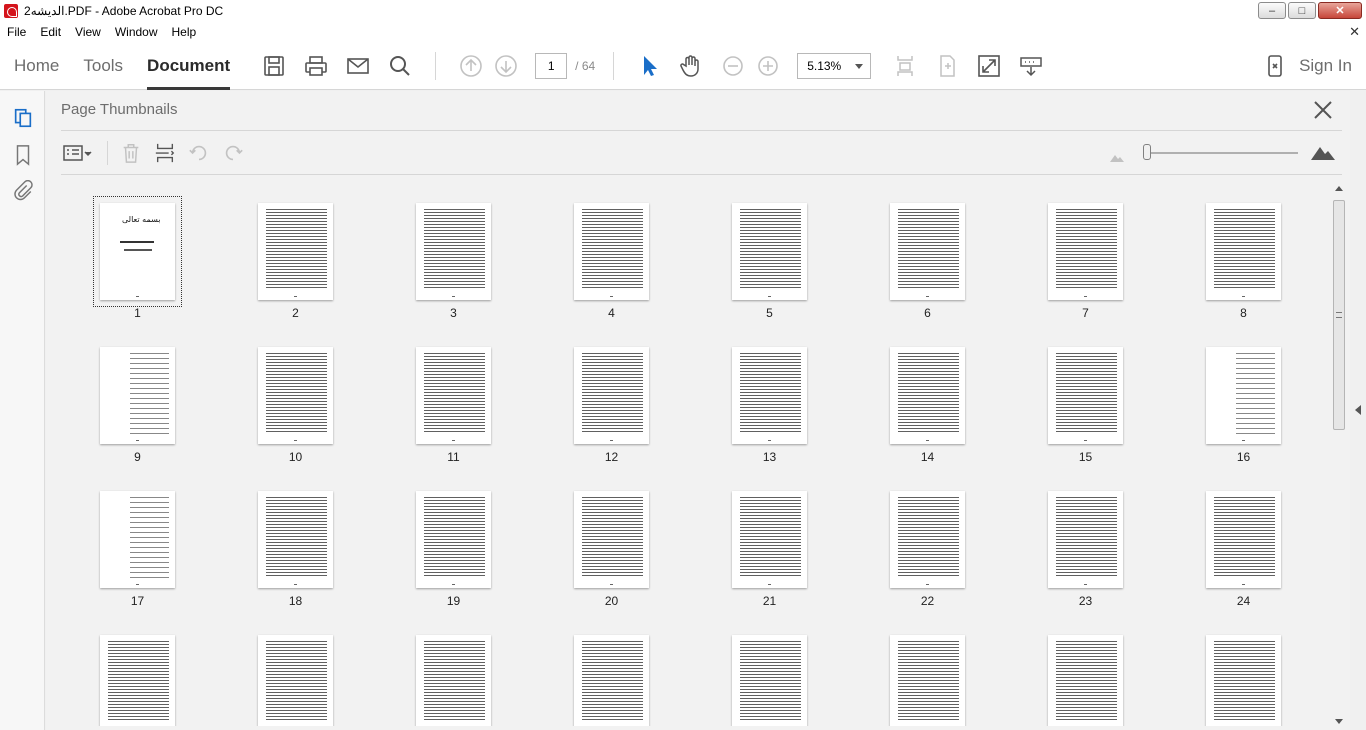 Image resolution: width=1366 pixels, height=730 pixels. I want to click on close-icon, so click(1323, 110).